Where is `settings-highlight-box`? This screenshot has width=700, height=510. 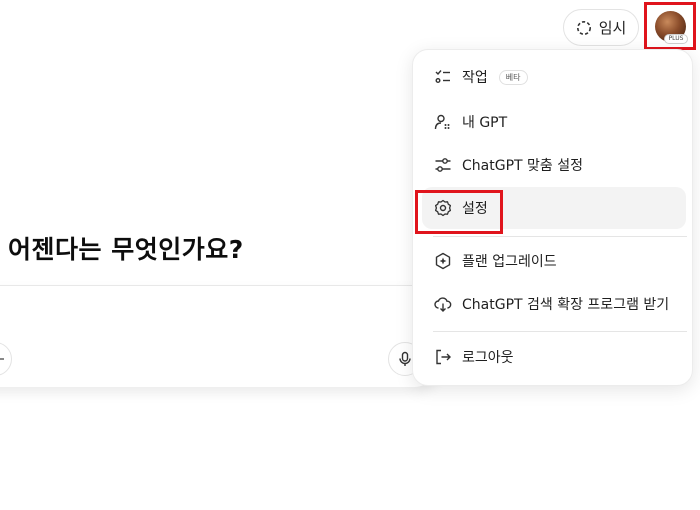 settings-highlight-box is located at coordinates (459, 212).